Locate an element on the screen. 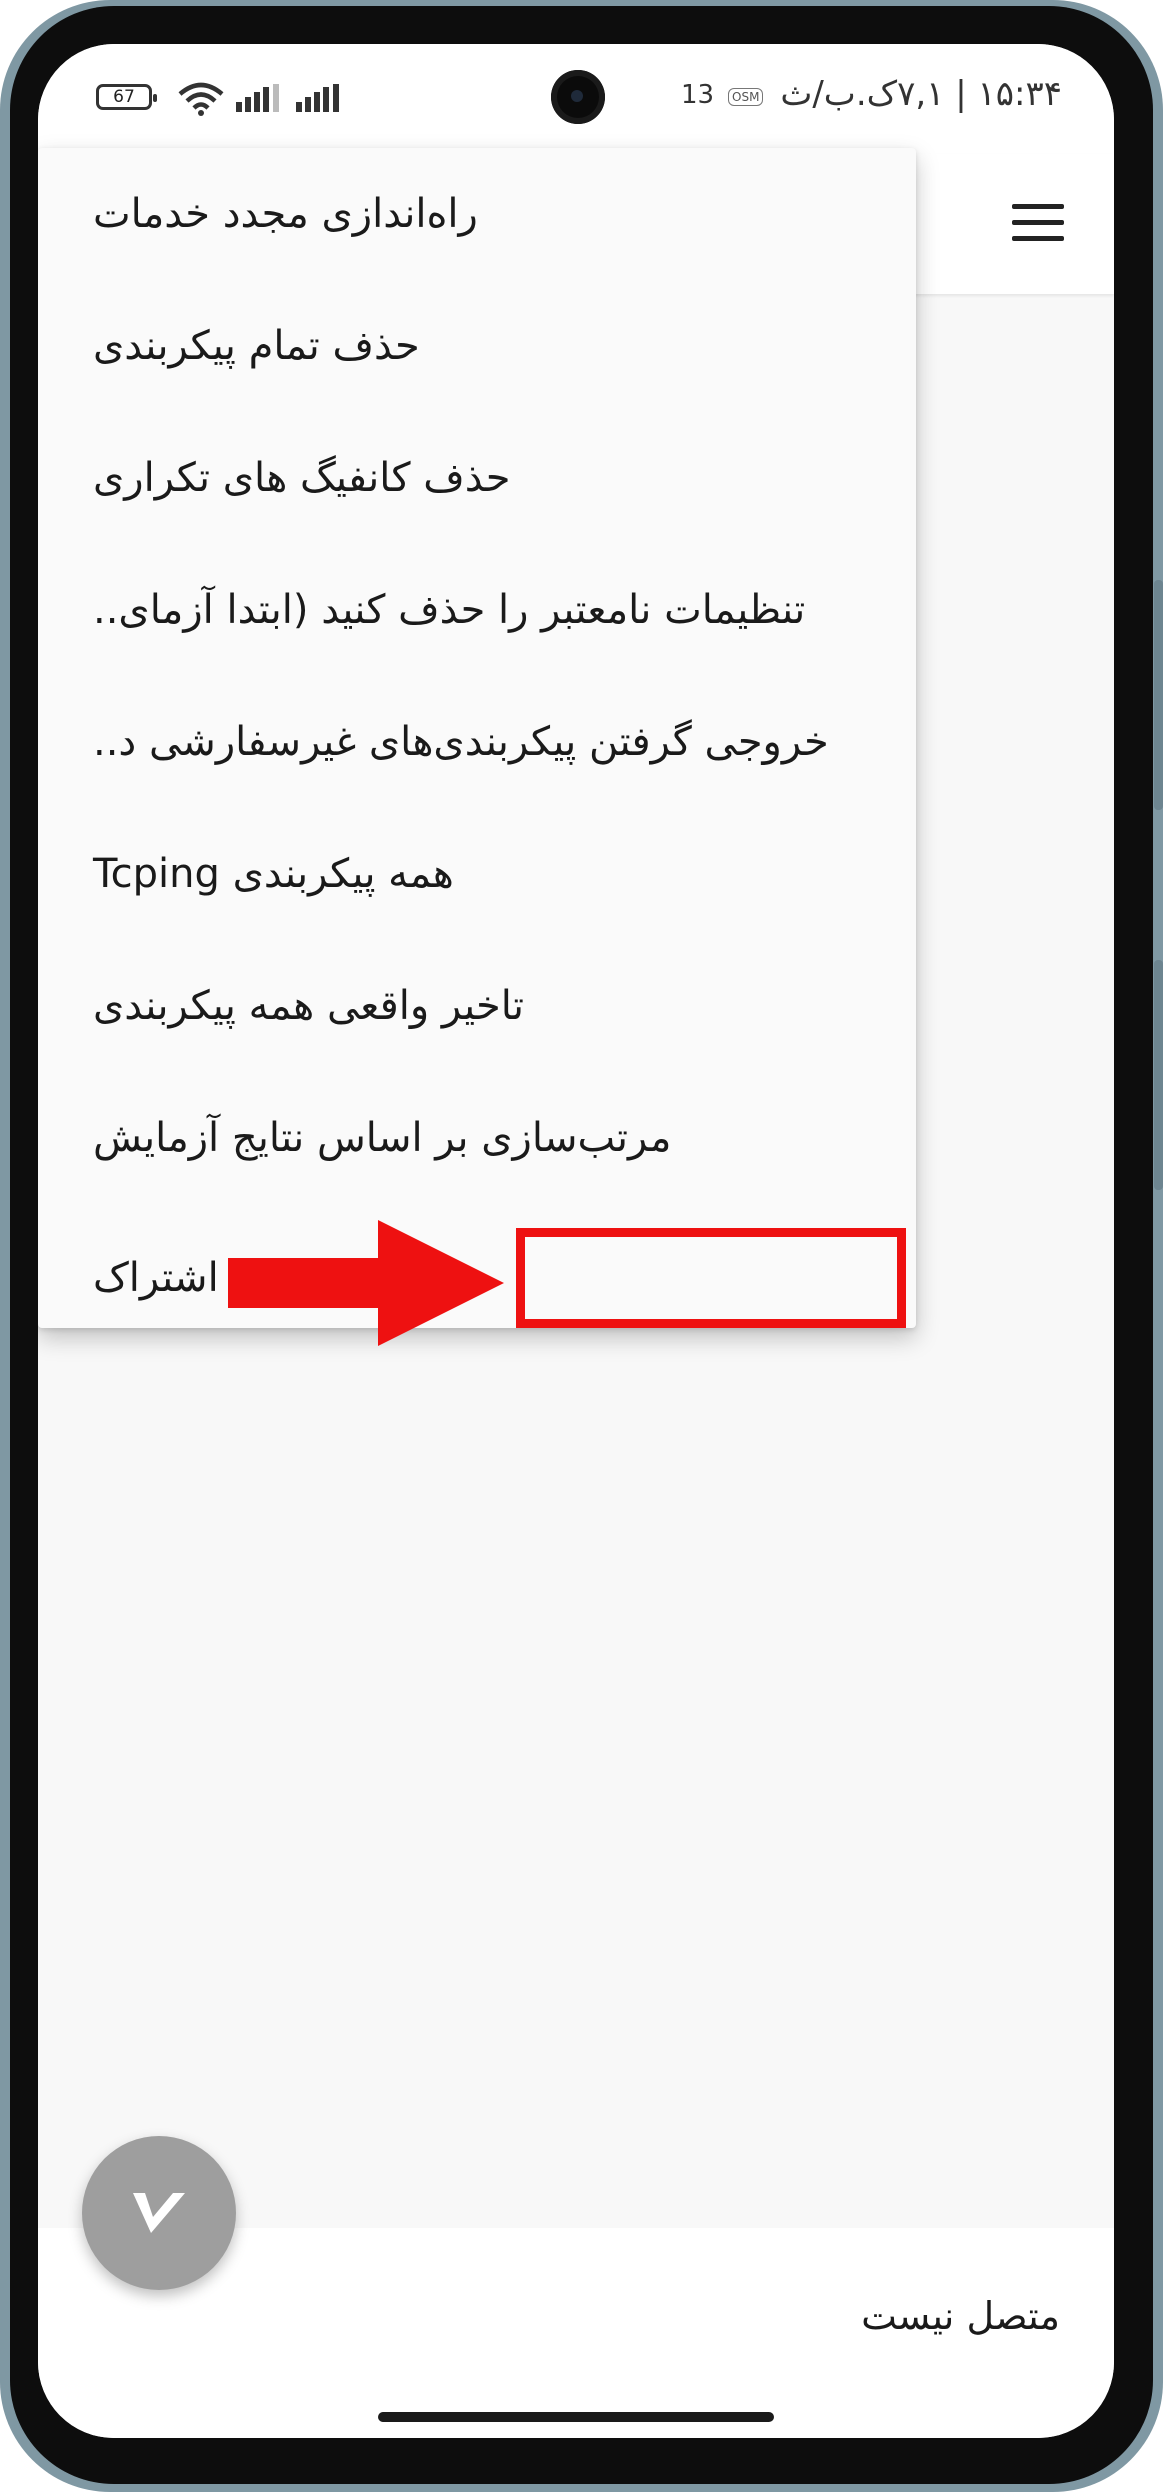 Image resolution: width=1163 pixels, height=2492 pixels. wifi-icon is located at coordinates (201, 99).